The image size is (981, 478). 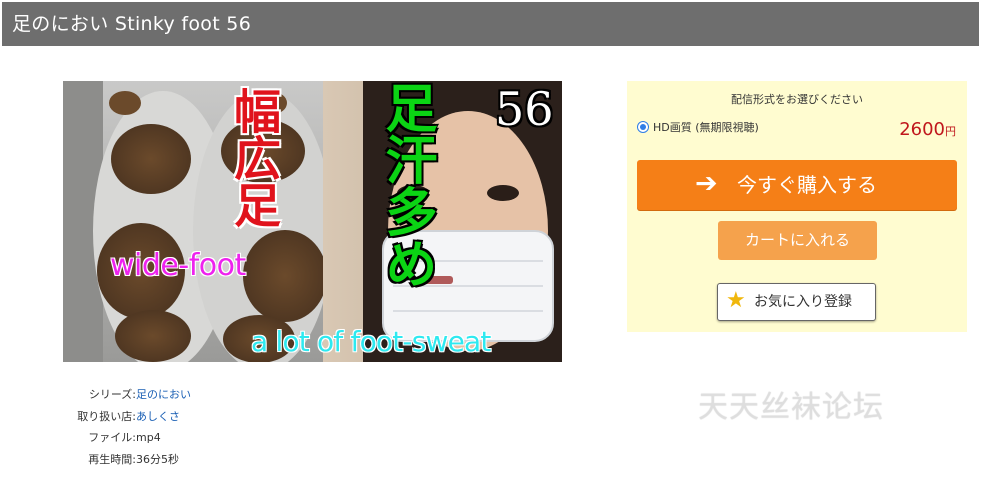 What do you see at coordinates (106, 416) in the screenshot?
I see `detail-store-label: 取り扱い店:` at bounding box center [106, 416].